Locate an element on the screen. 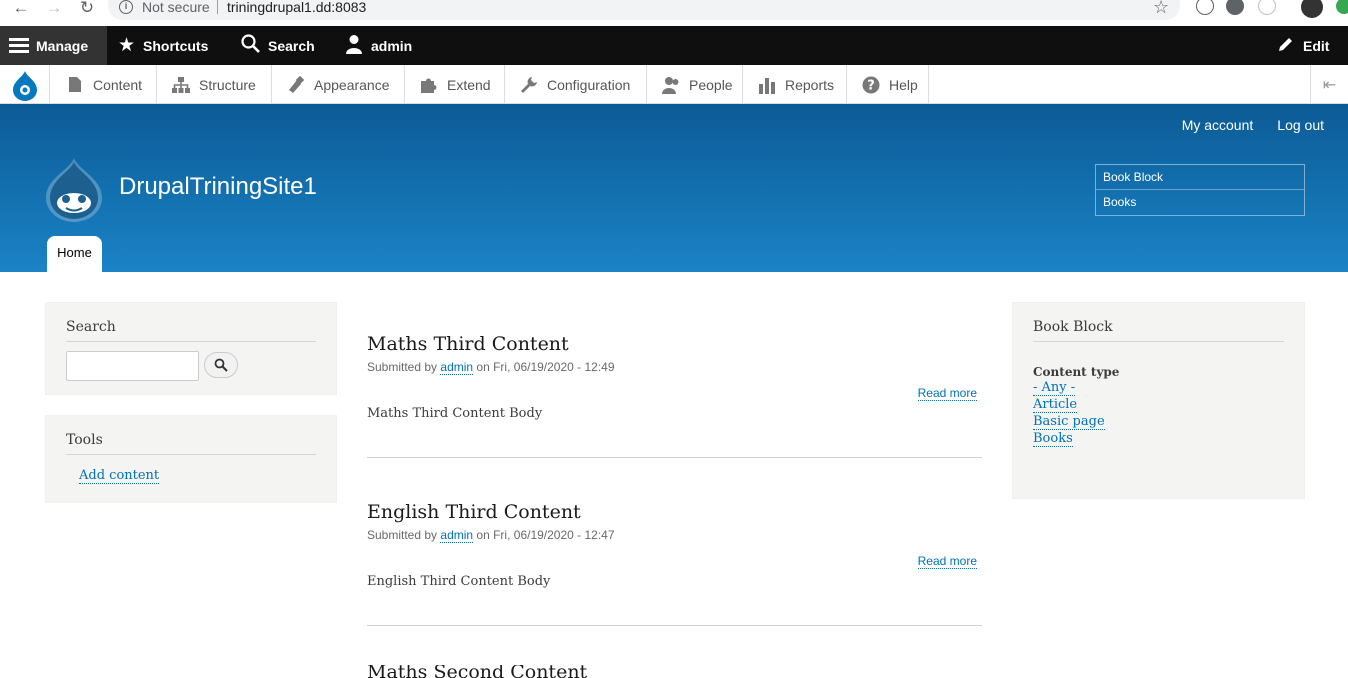 The image size is (1348, 678). tray-item-label: Extend is located at coordinates (469, 84).